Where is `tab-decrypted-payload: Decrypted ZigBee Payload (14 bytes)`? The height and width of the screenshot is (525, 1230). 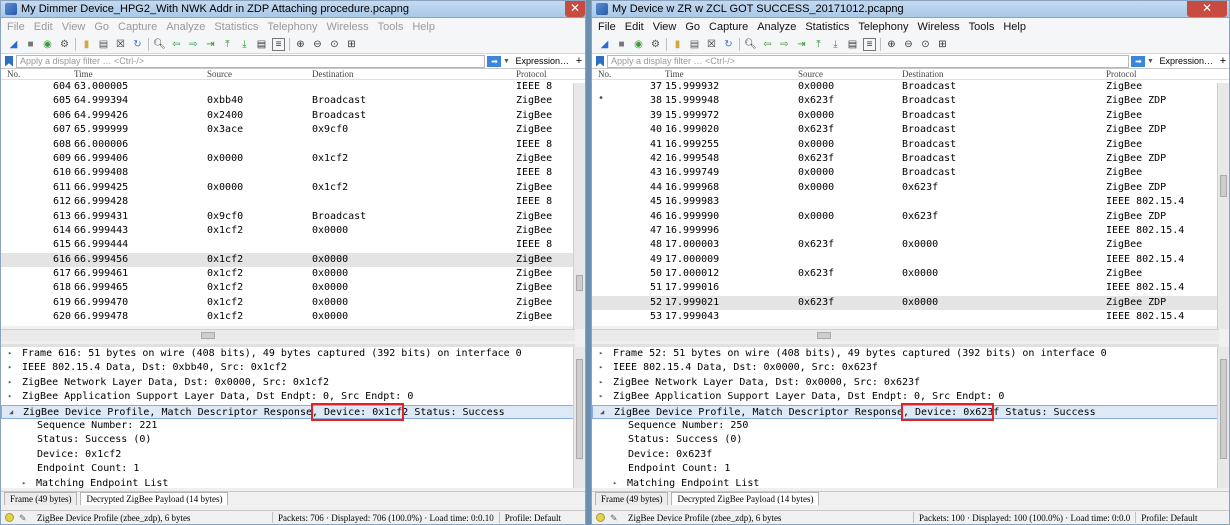
tab-decrypted-payload: Decrypted ZigBee Payload (14 bytes) is located at coordinates (154, 498).